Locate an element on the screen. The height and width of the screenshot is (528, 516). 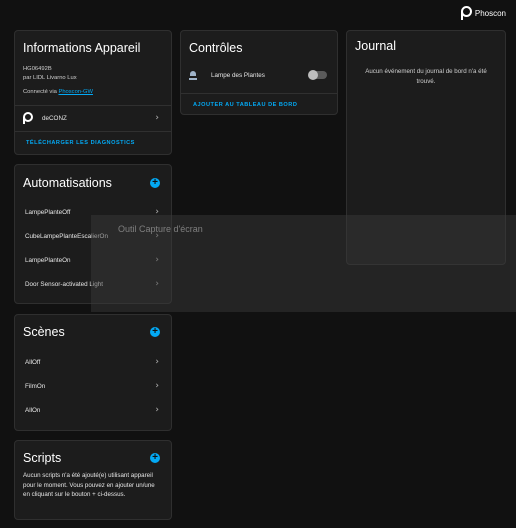
lamp-icon is located at coordinates (193, 75).